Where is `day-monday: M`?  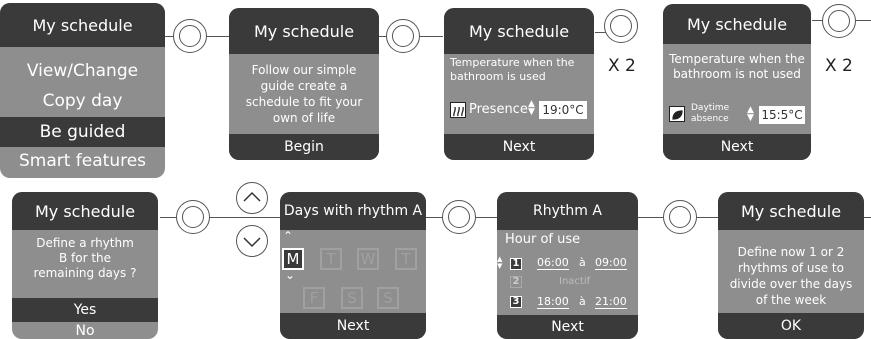 day-monday: M is located at coordinates (293, 259).